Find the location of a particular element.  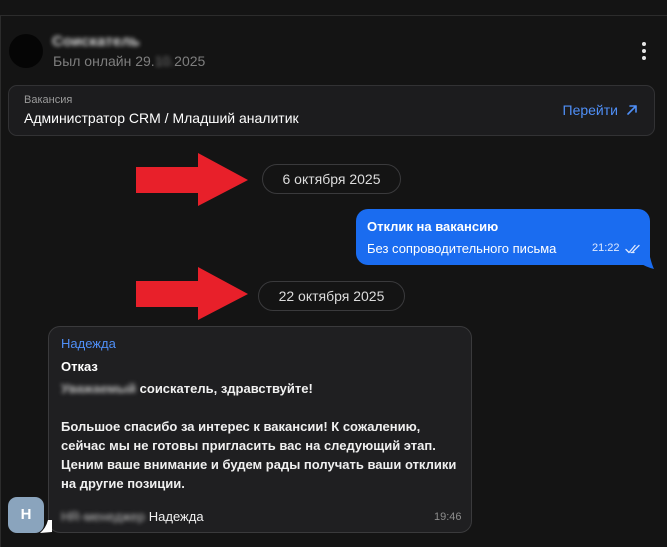

message-title: Отклик на вакансию is located at coordinates (433, 226).